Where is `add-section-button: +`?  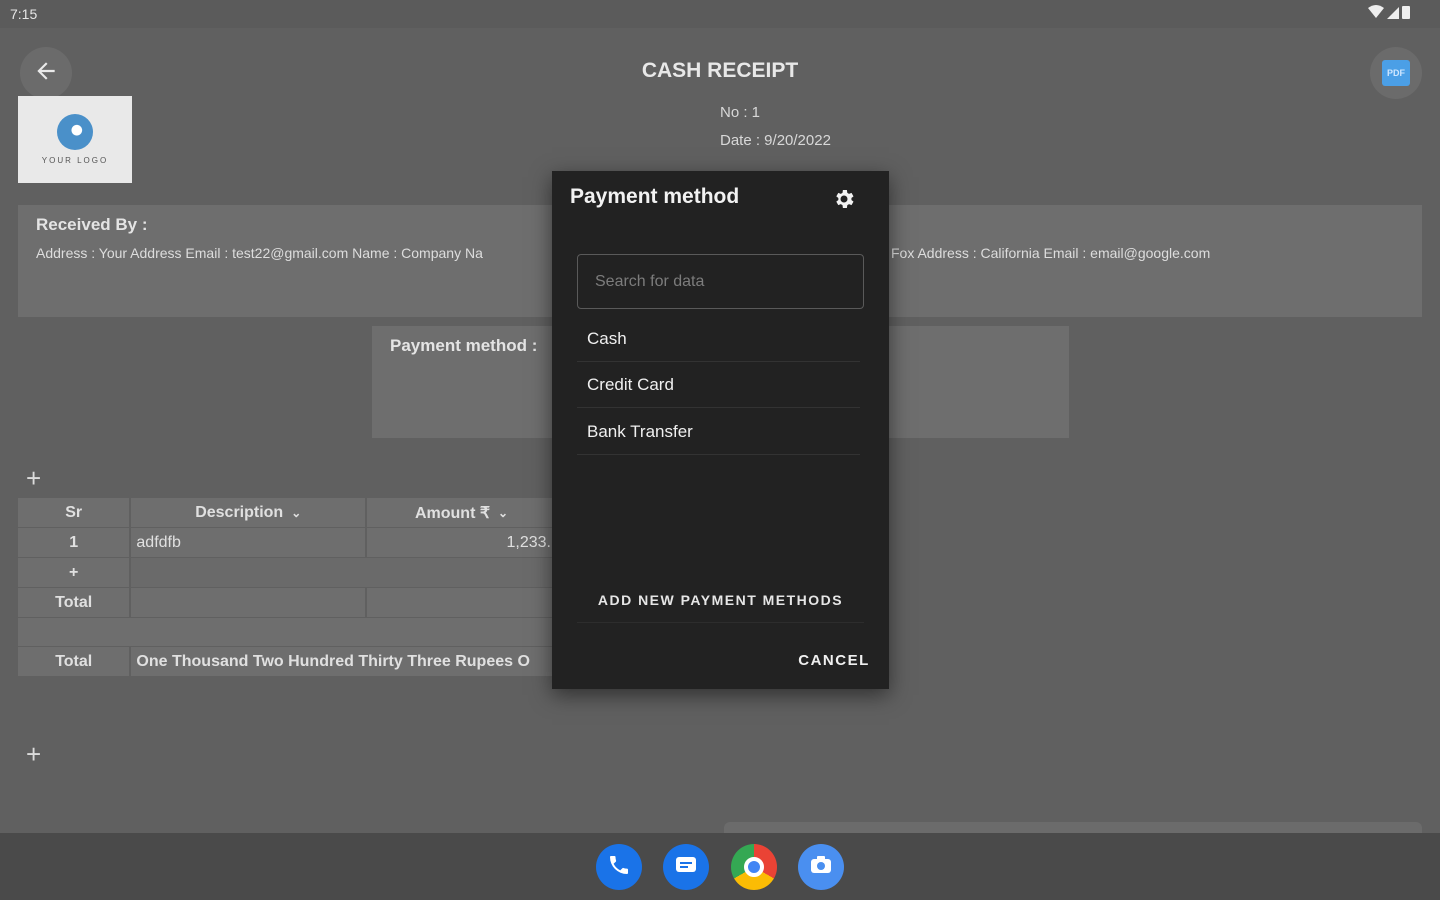 add-section-button: + is located at coordinates (33, 754).